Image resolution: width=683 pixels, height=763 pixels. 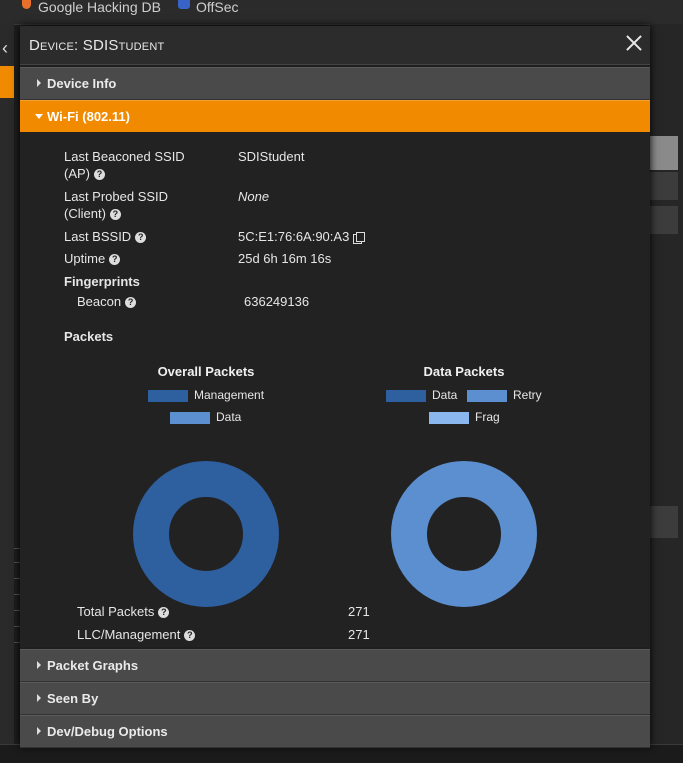 I want to click on modal-title: Device: SDIStudent, so click(x=97, y=45).